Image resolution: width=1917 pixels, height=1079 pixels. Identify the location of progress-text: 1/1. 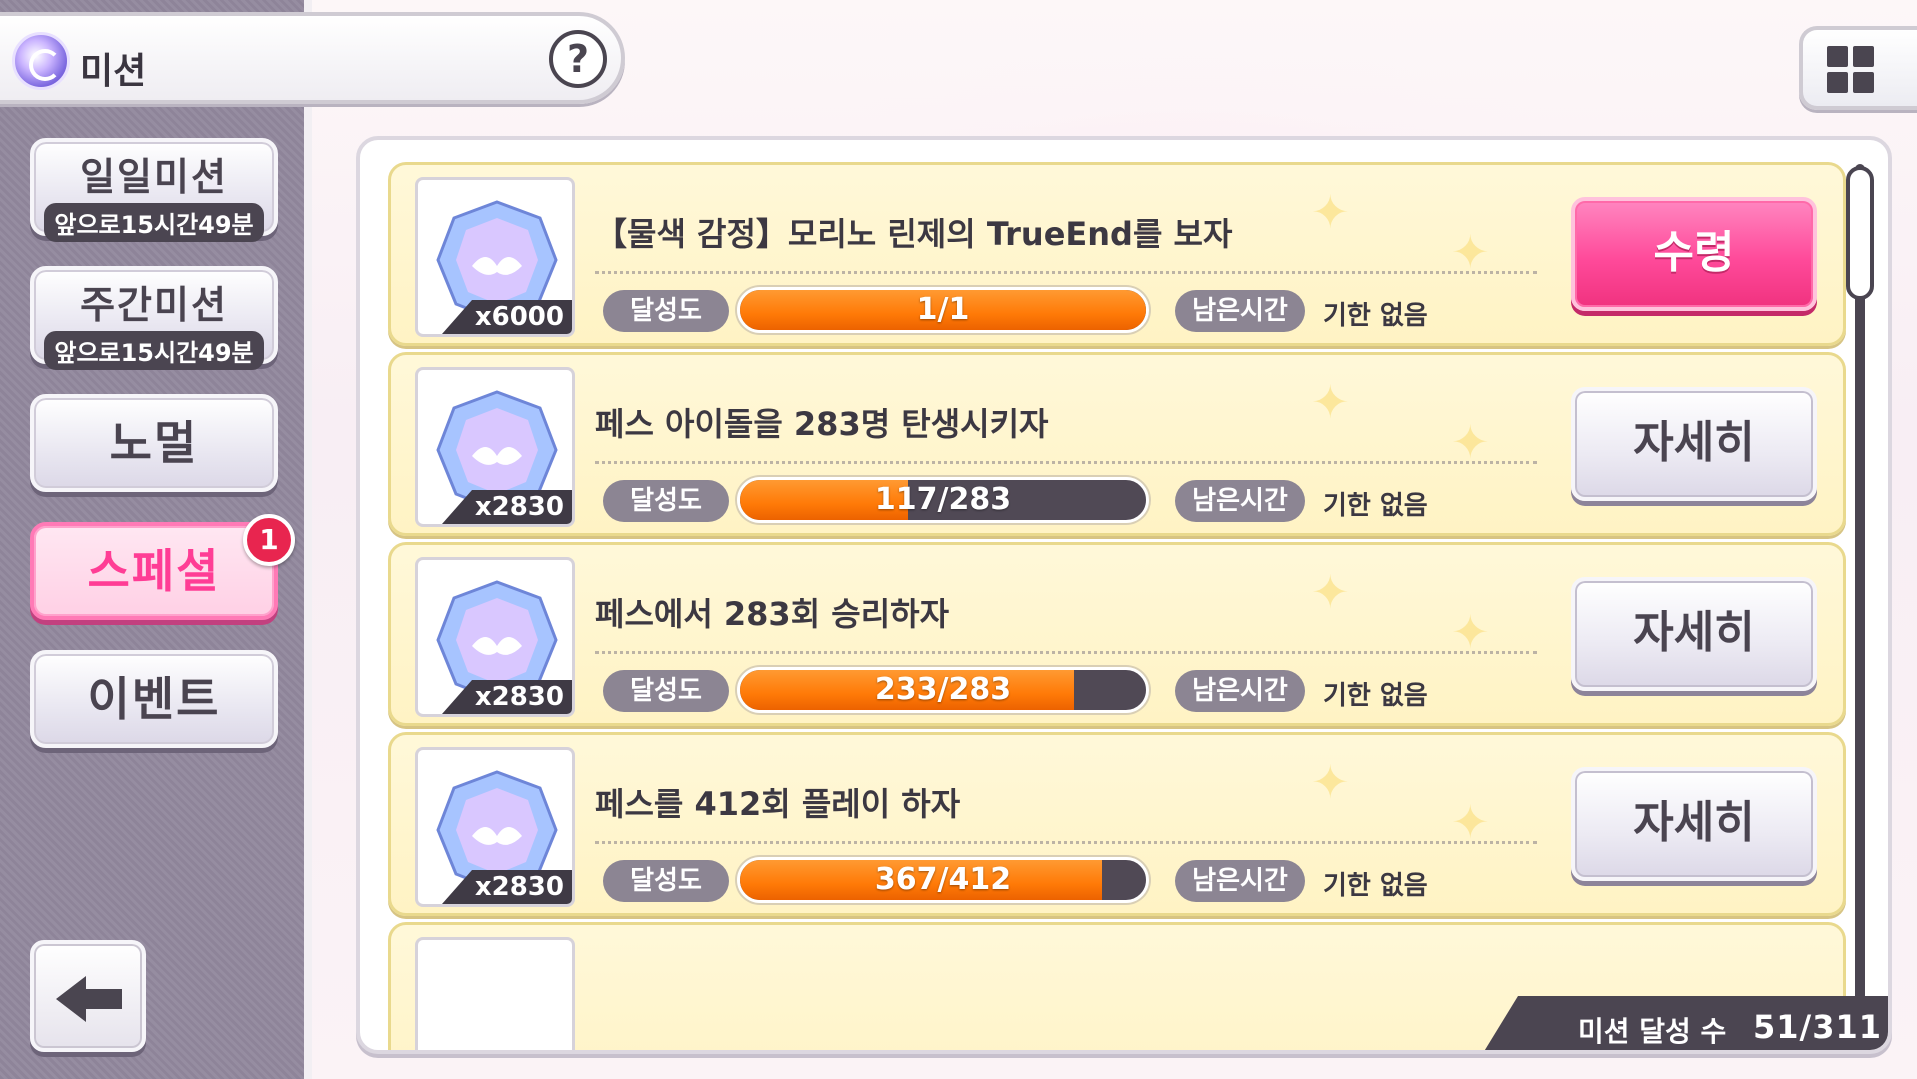
(943, 309).